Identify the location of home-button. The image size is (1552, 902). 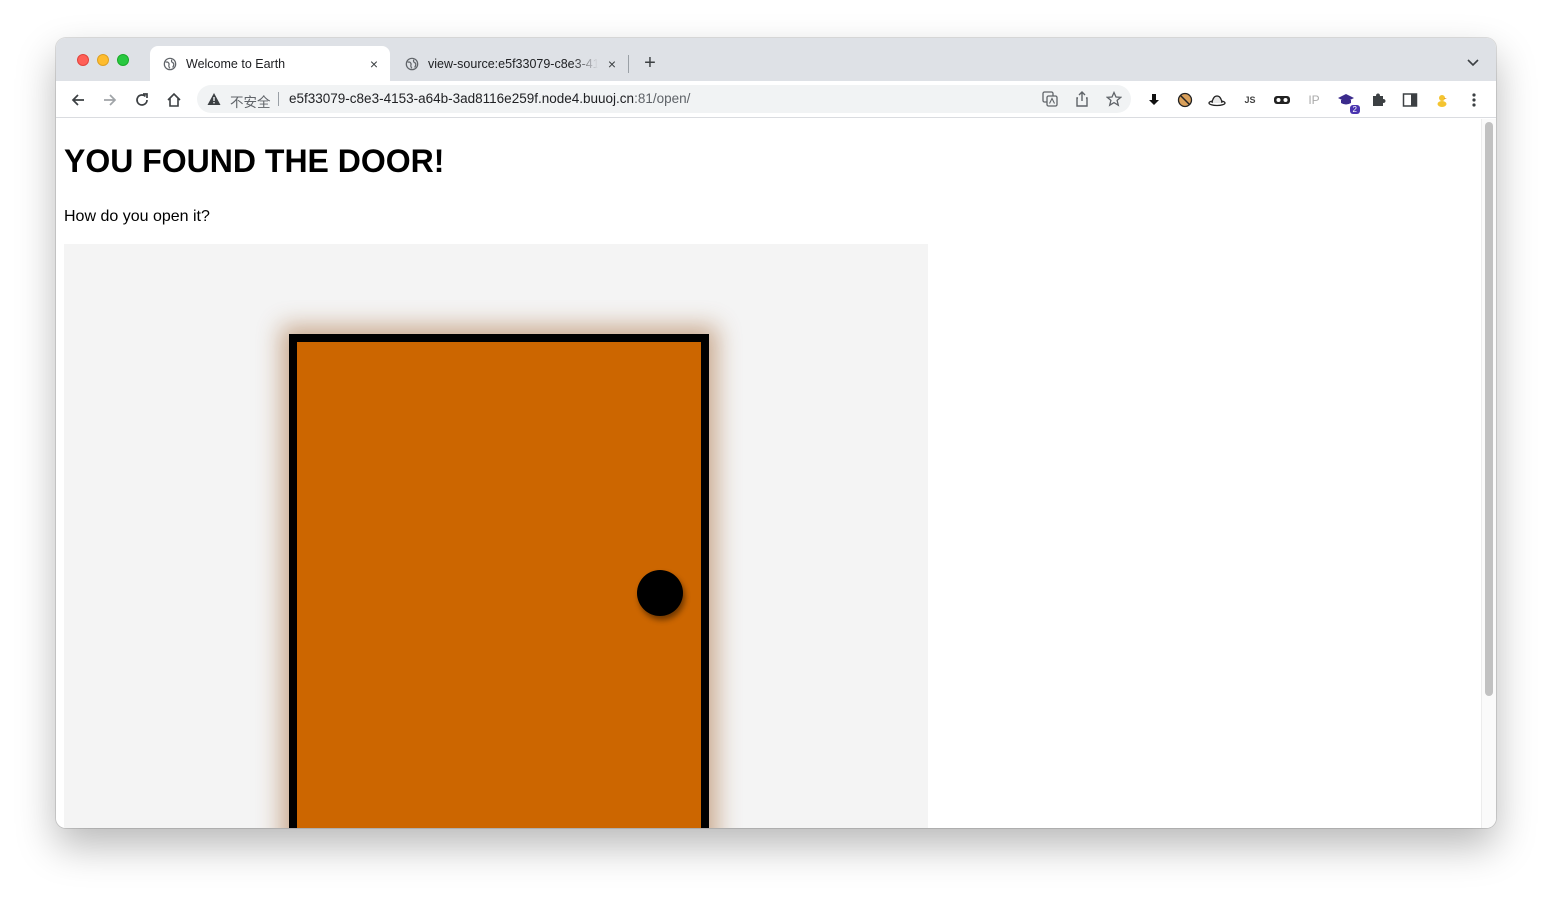
(174, 100).